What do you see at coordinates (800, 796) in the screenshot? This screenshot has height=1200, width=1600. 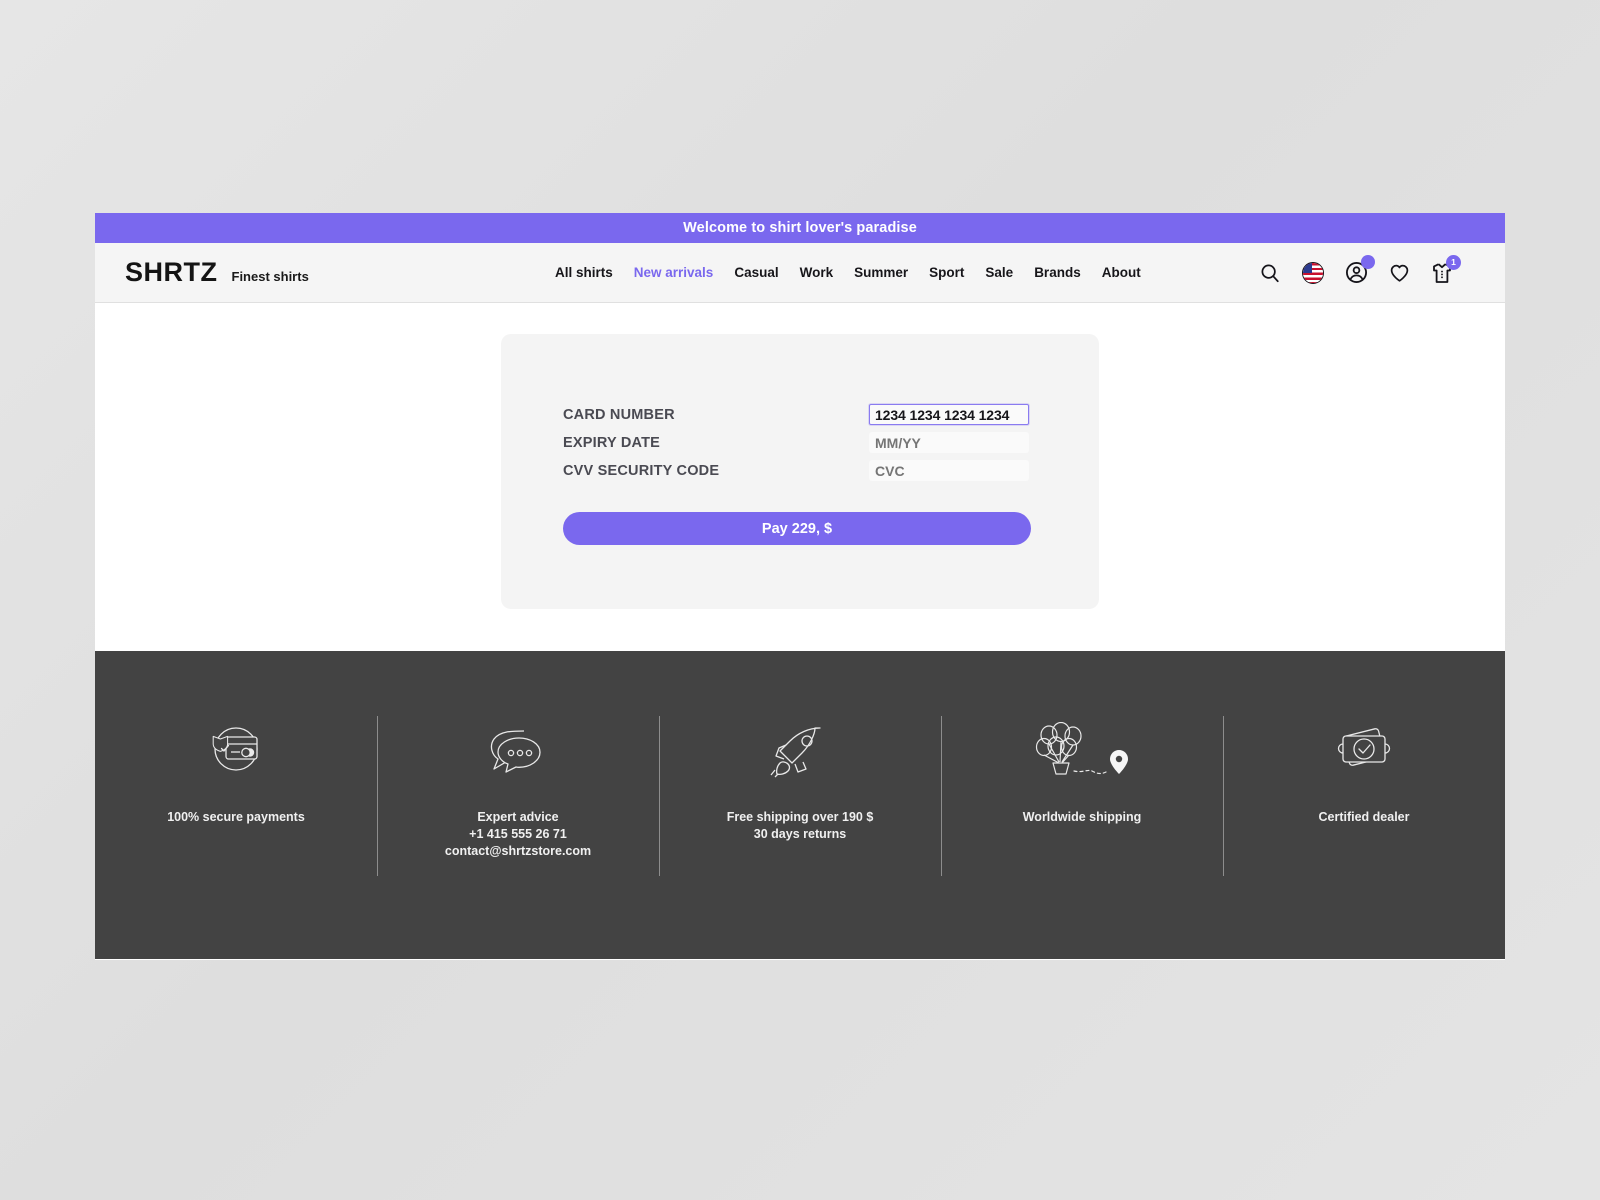 I see `footer-col-free-shipping: Free shipping over 190 $ 30 days returns` at bounding box center [800, 796].